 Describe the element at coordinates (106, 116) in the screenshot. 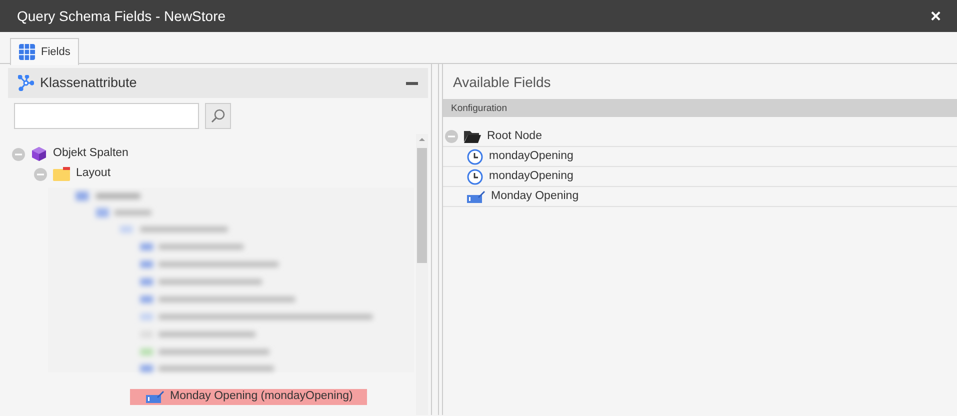

I see `search-field` at that location.